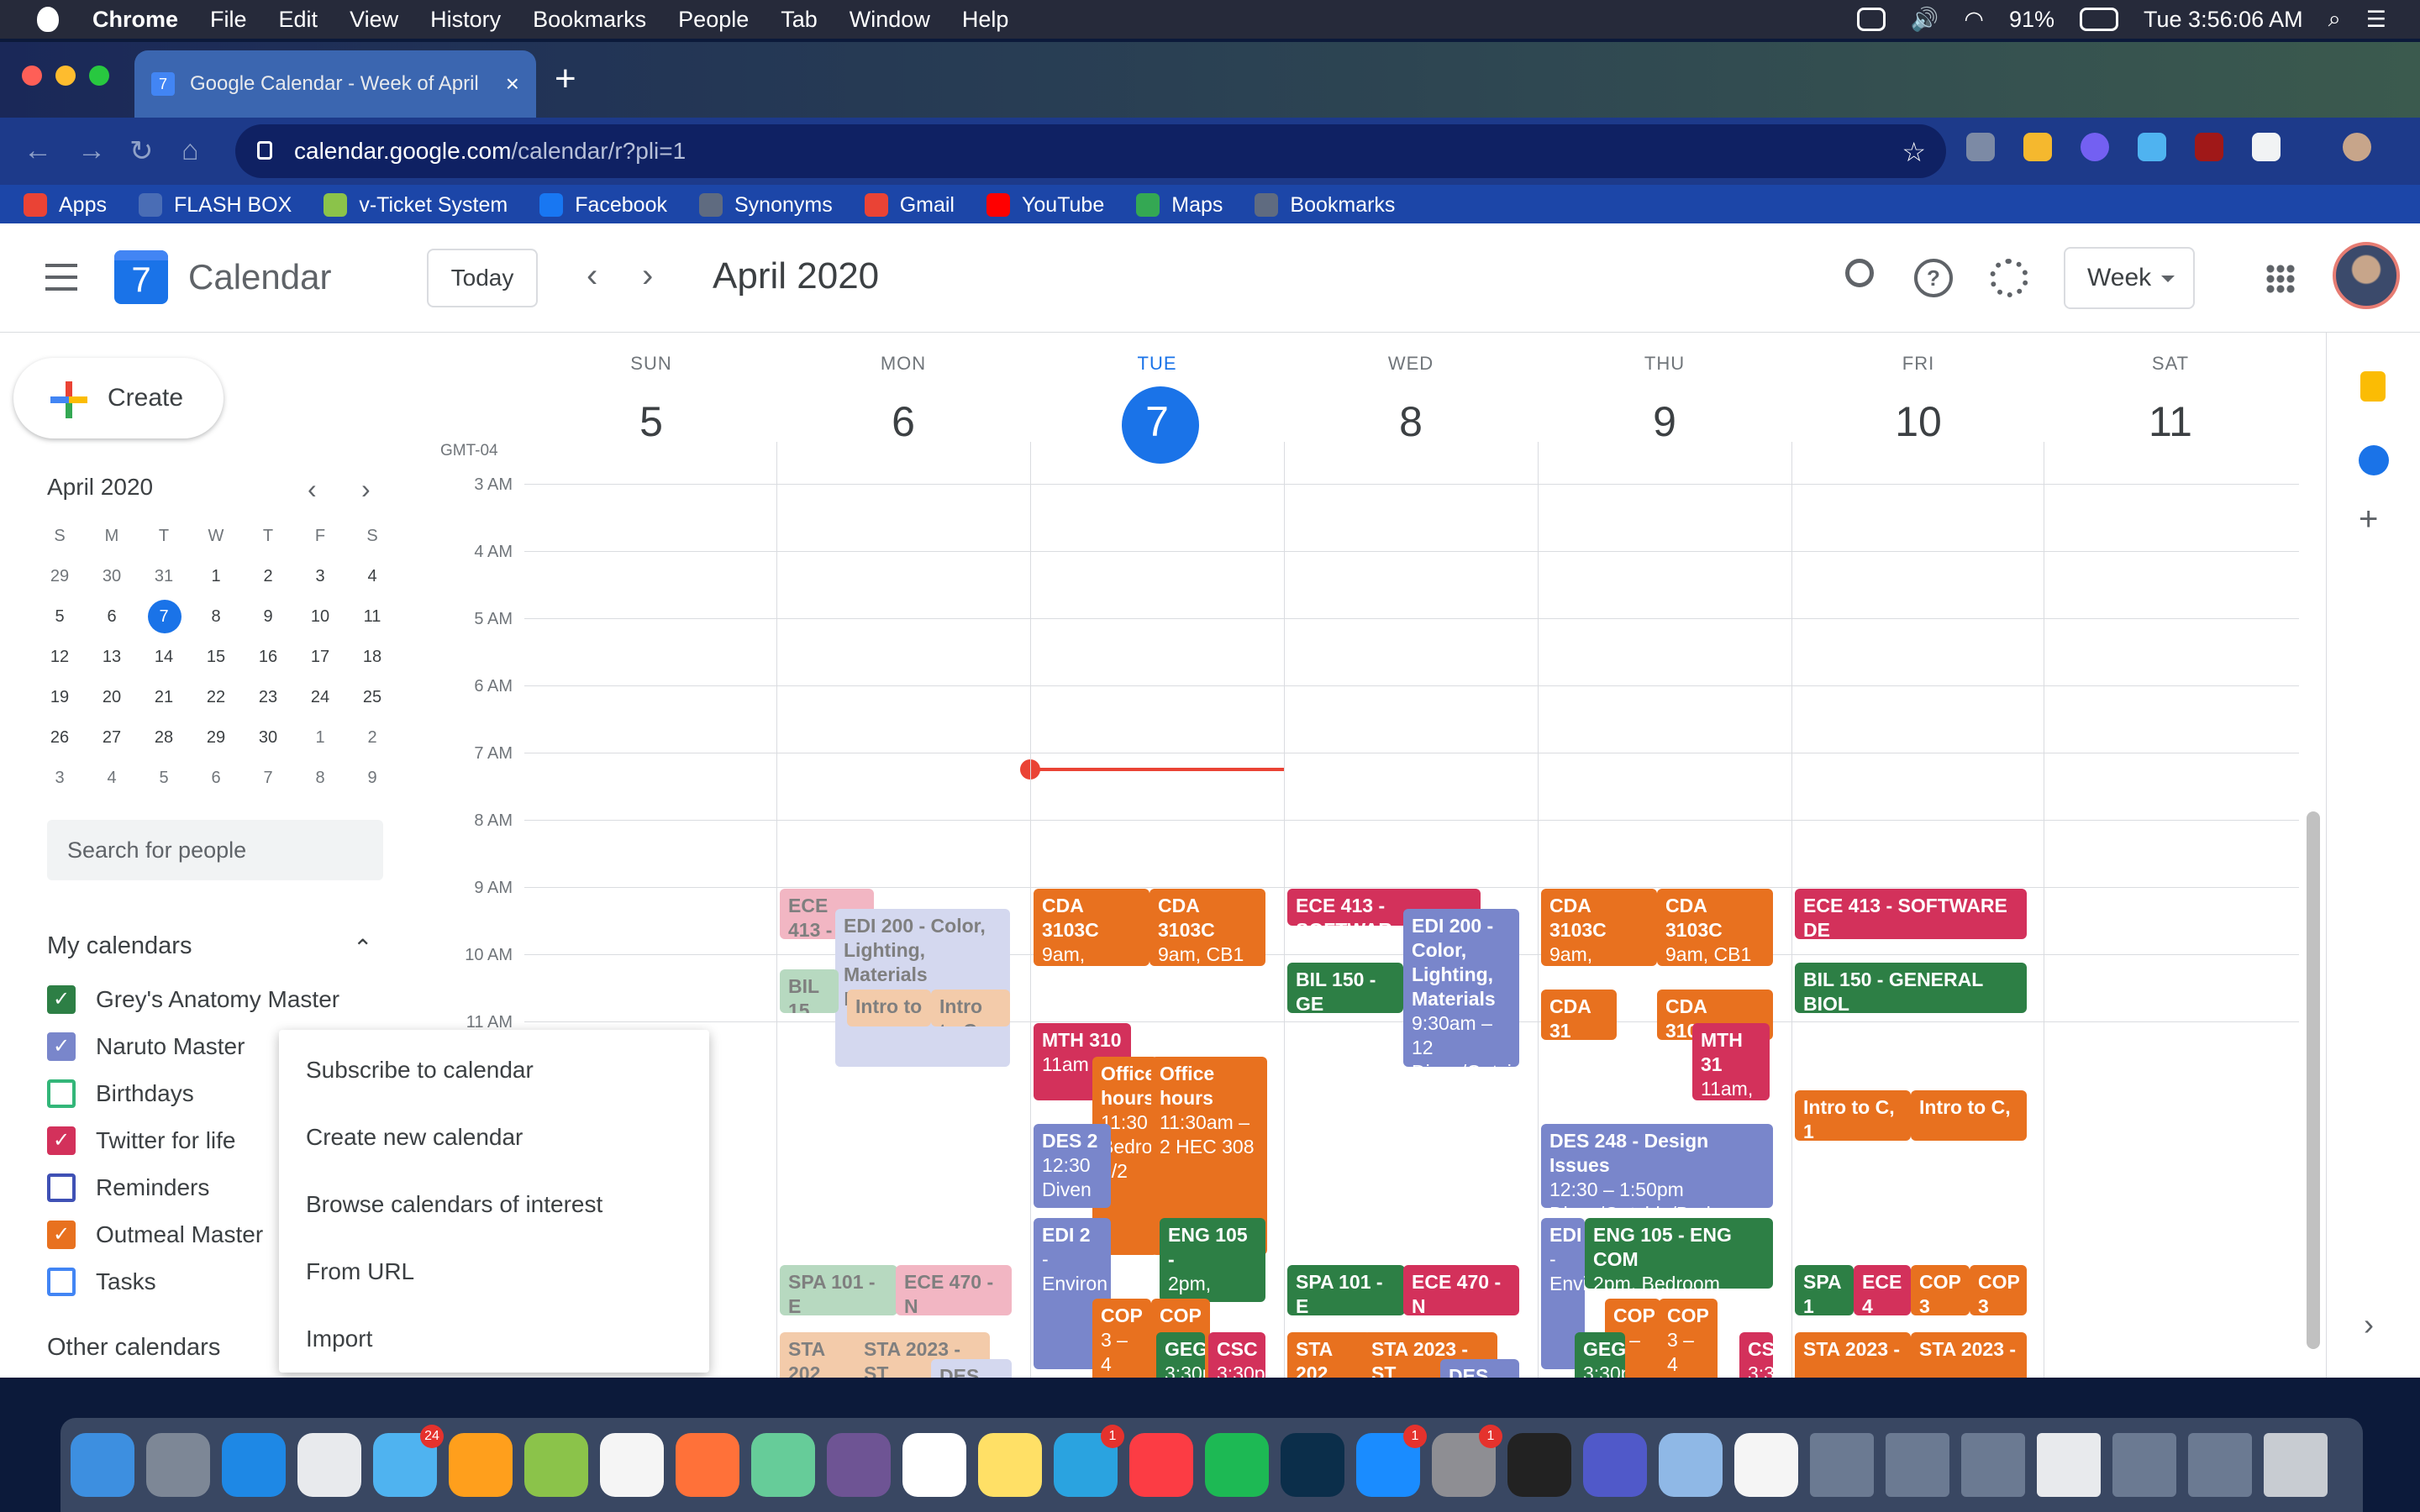 The height and width of the screenshot is (1512, 2420). What do you see at coordinates (651, 406) in the screenshot?
I see `day-header-sun: SUN 5` at bounding box center [651, 406].